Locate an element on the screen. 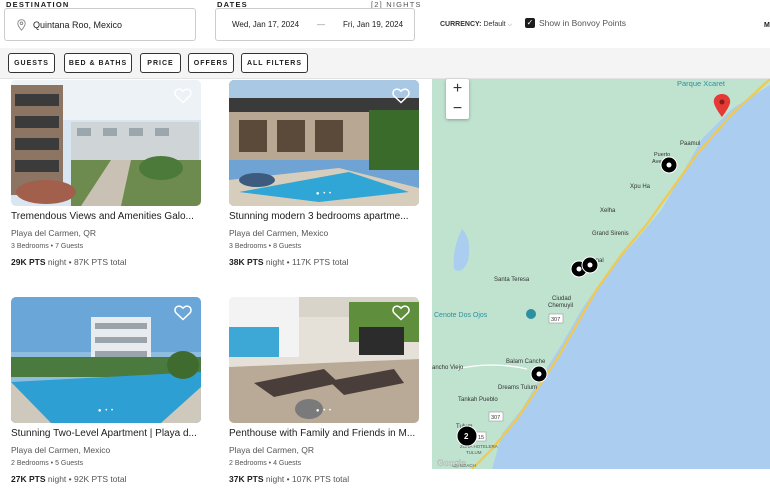 Image resolution: width=770 pixels, height=488 pixels. cluster-count: 2 is located at coordinates (466, 436).